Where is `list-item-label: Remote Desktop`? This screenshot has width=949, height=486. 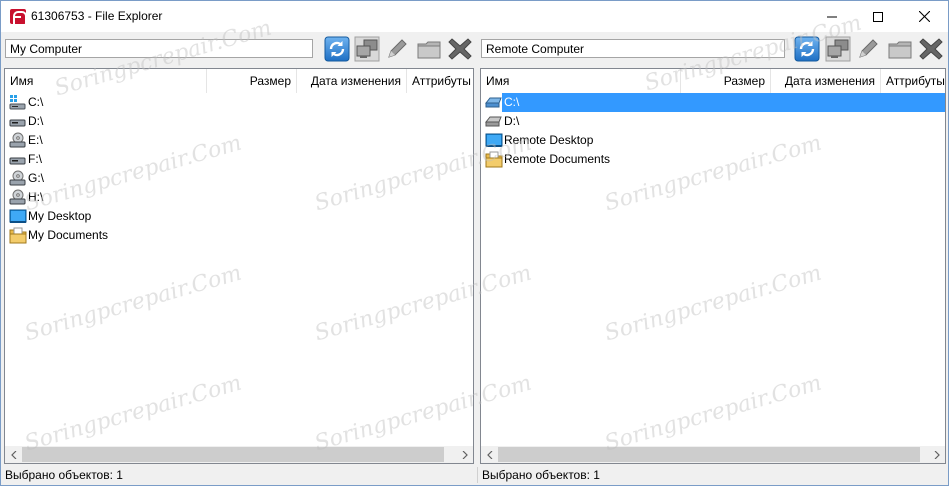 list-item-label: Remote Desktop is located at coordinates (549, 140).